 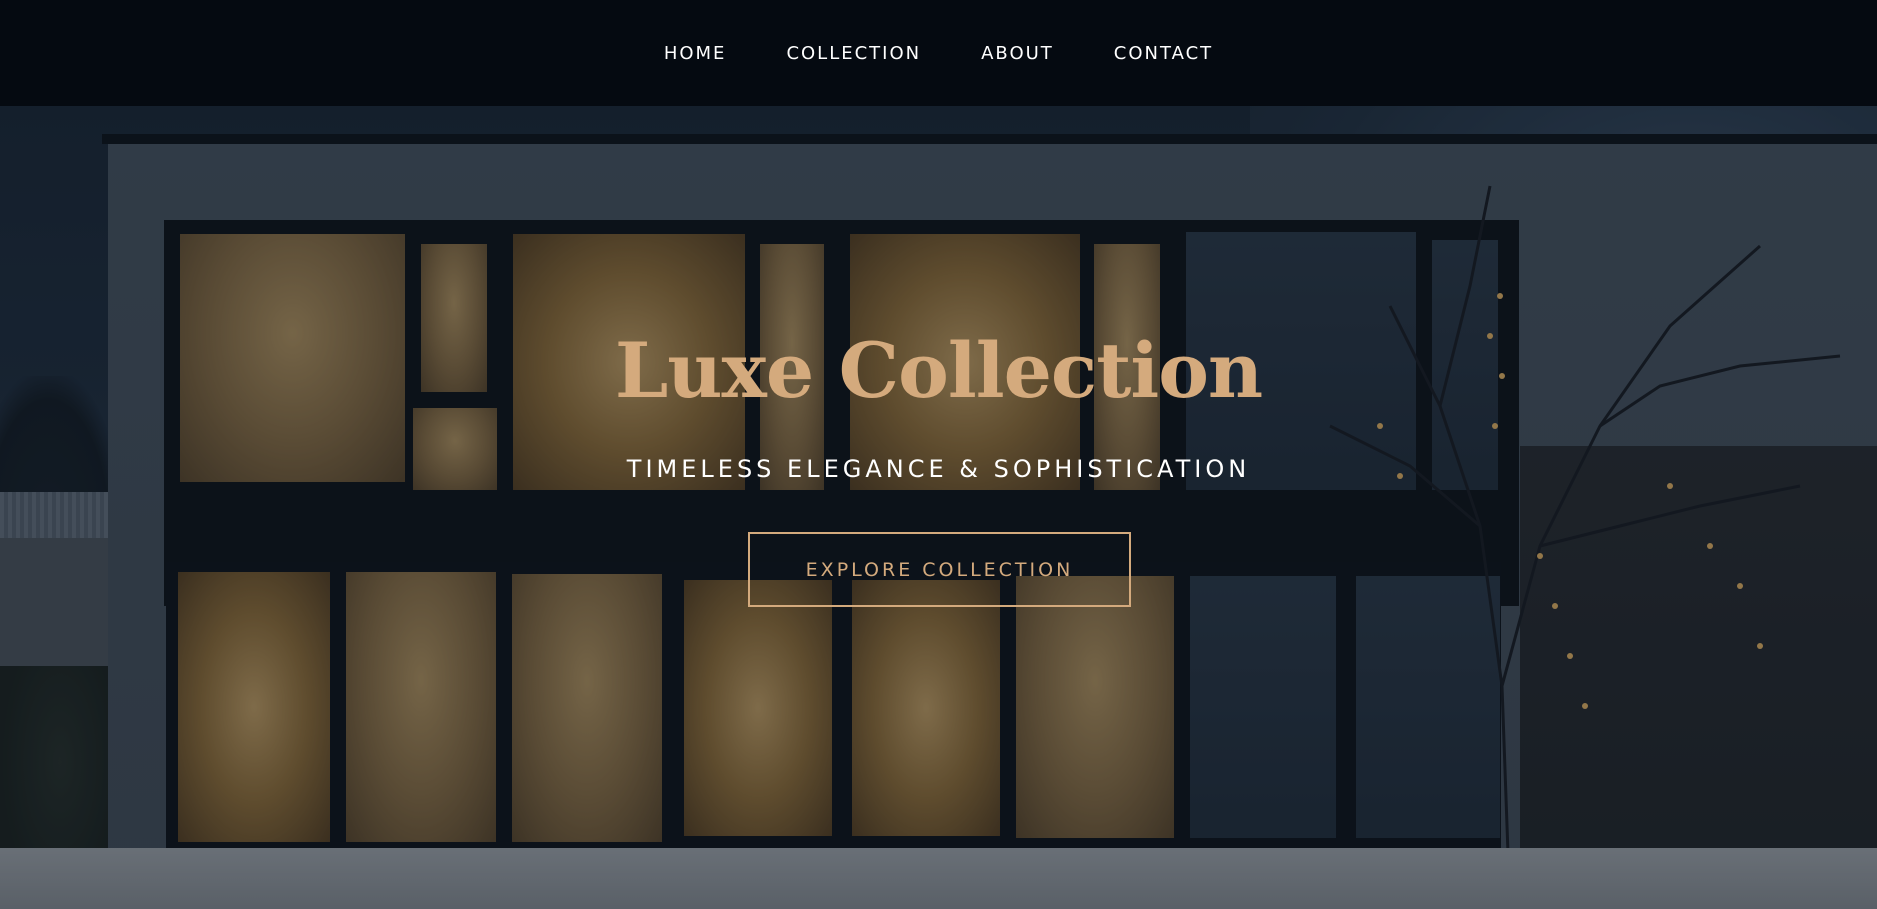 I want to click on top-navigation: HOME COLLECTION ABOUT CONTACT, so click(x=938, y=53).